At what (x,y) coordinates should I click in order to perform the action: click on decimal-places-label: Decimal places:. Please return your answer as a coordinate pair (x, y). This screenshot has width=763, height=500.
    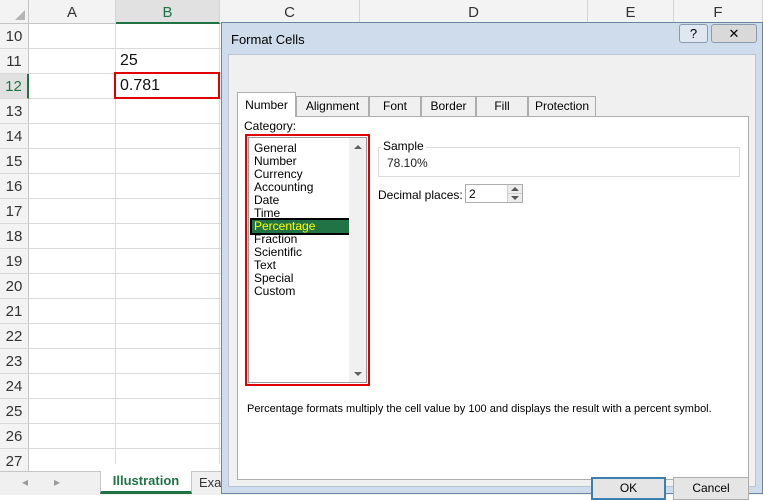
    Looking at the image, I should click on (420, 195).